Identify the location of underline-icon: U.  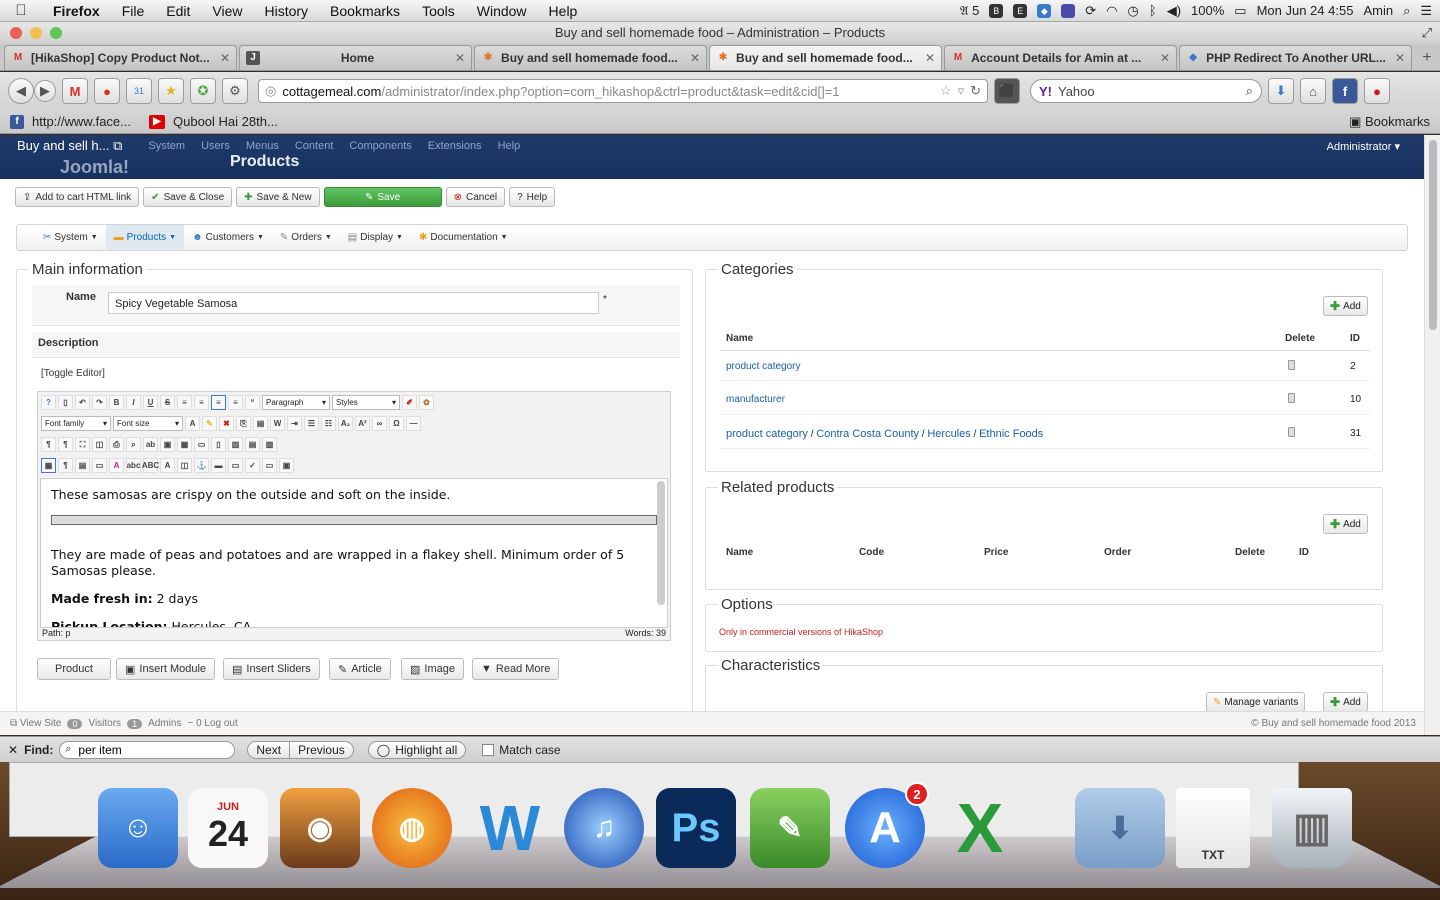
(150, 402).